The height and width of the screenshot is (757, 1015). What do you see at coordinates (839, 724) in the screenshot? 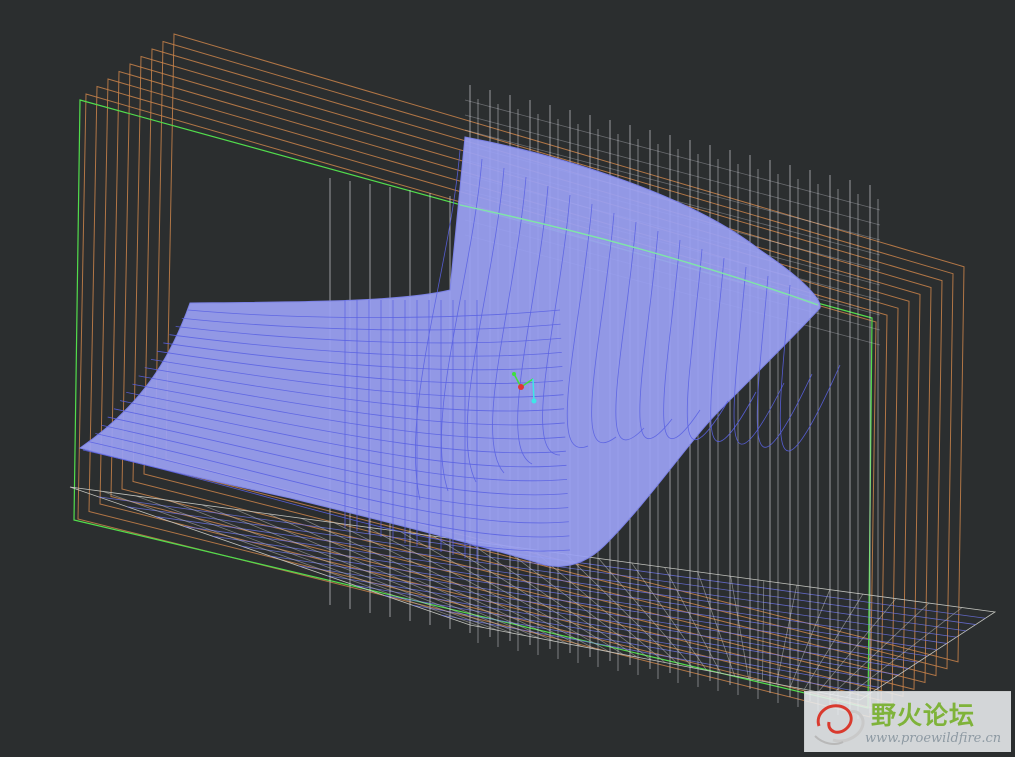
I see `wildfire-swirl-logo-icon` at bounding box center [839, 724].